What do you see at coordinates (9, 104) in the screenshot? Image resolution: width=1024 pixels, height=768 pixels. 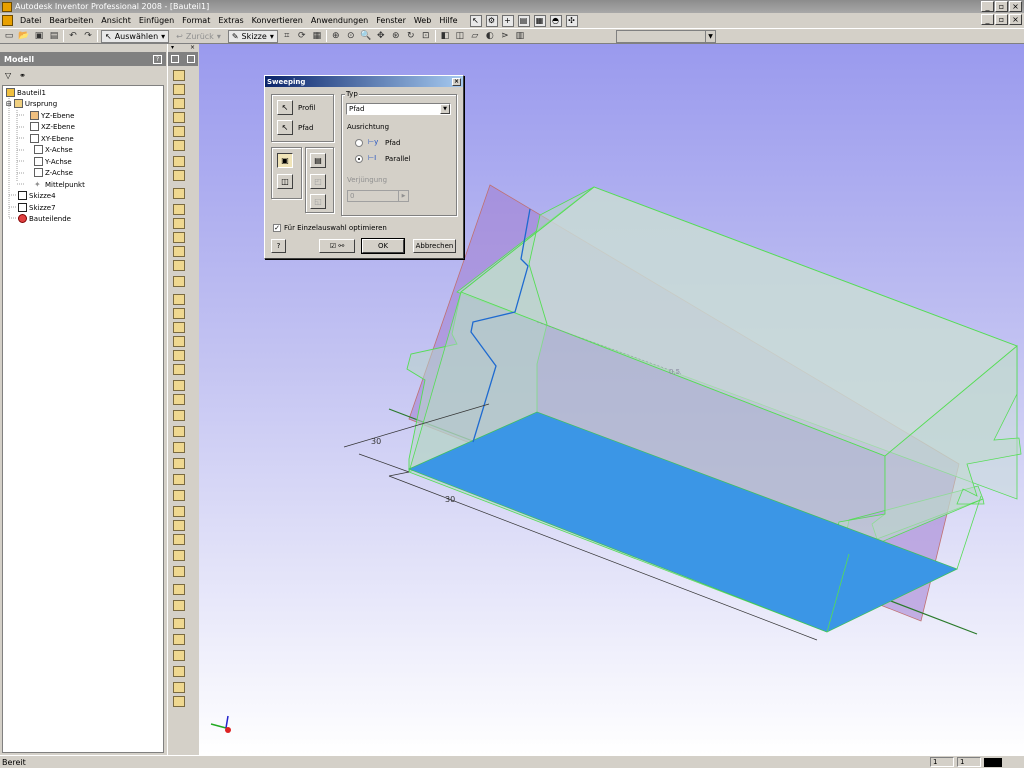 I see `collapse-icon: ⊟` at bounding box center [9, 104].